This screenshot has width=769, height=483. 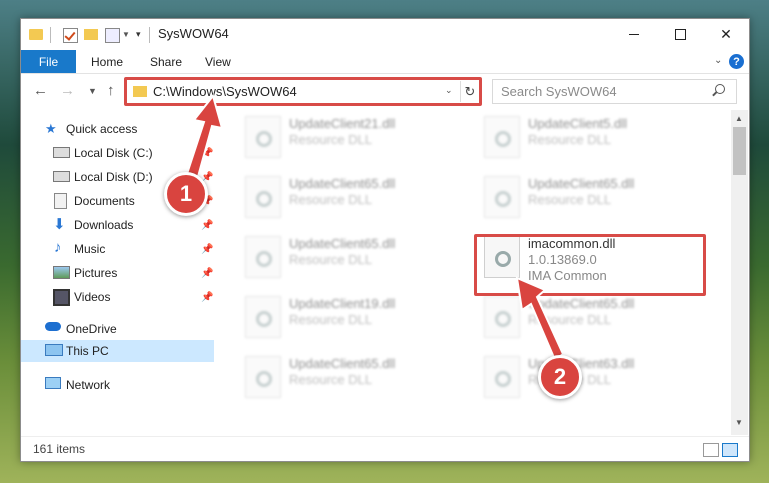 I want to click on tab-view: View, so click(x=218, y=62).